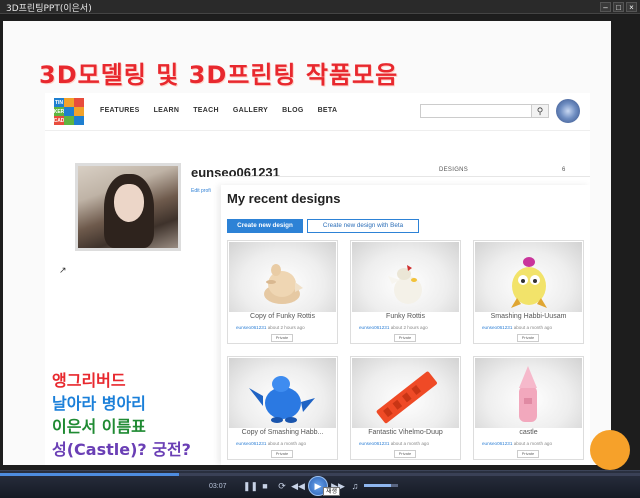 The width and height of the screenshot is (640, 498). Describe the element at coordinates (128, 207) in the screenshot. I see `profile-photo` at that location.